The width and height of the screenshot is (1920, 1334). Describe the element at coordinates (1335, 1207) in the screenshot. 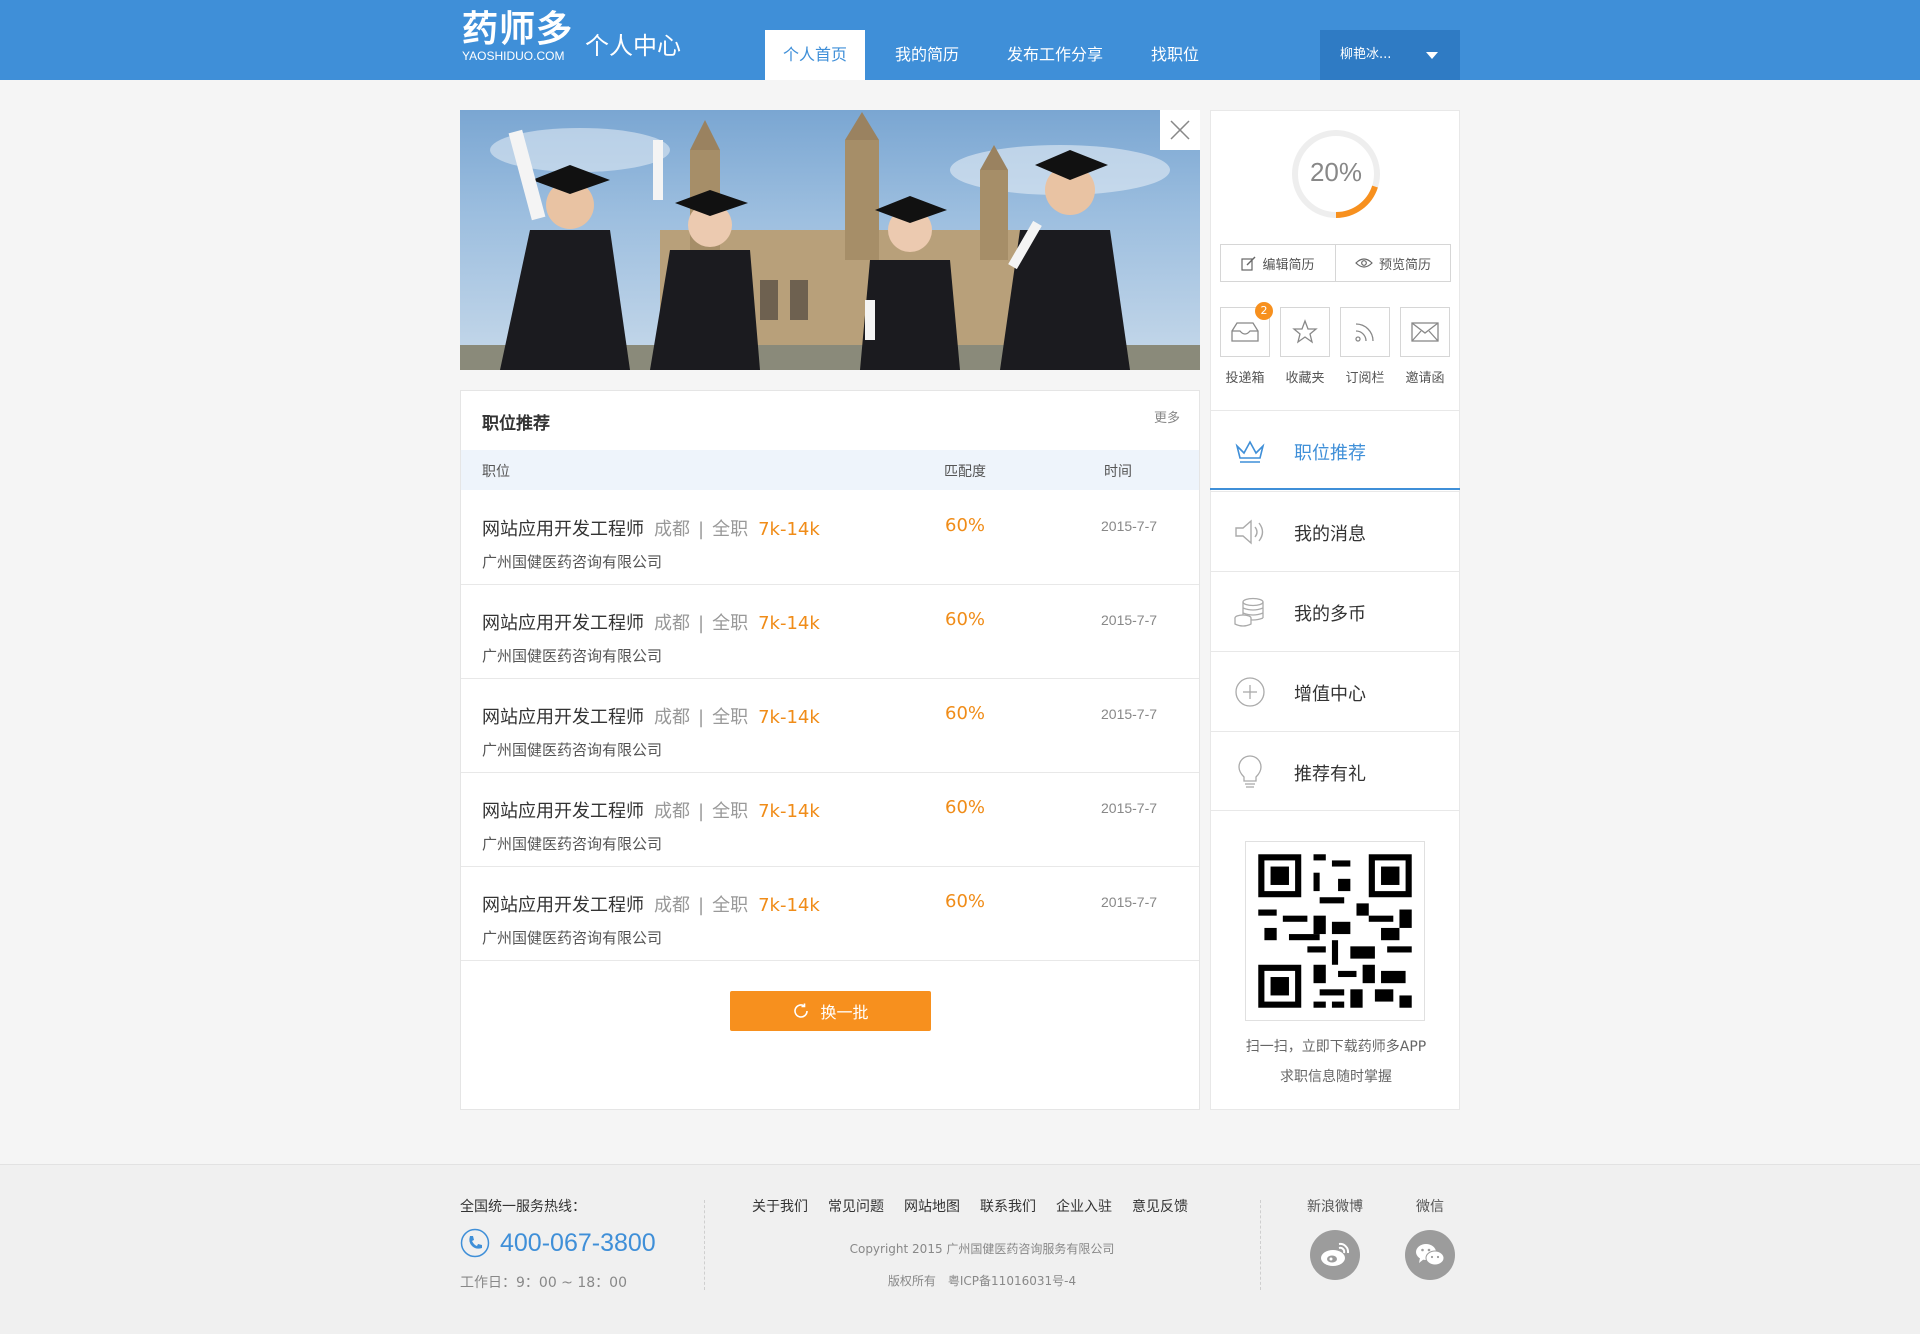

I see `weibo-label: 新浪微博` at that location.